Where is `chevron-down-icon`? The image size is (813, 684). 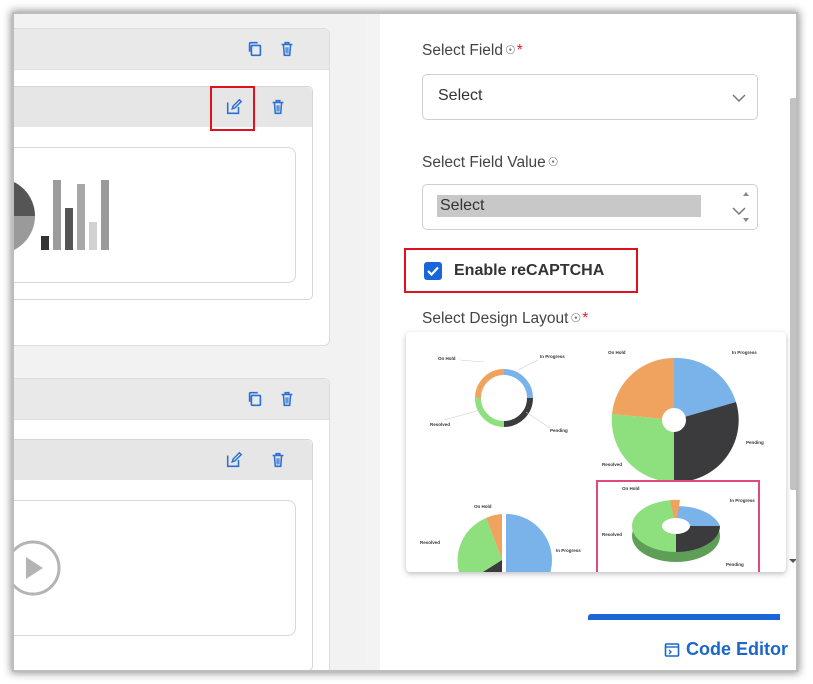
chevron-down-icon is located at coordinates (739, 98).